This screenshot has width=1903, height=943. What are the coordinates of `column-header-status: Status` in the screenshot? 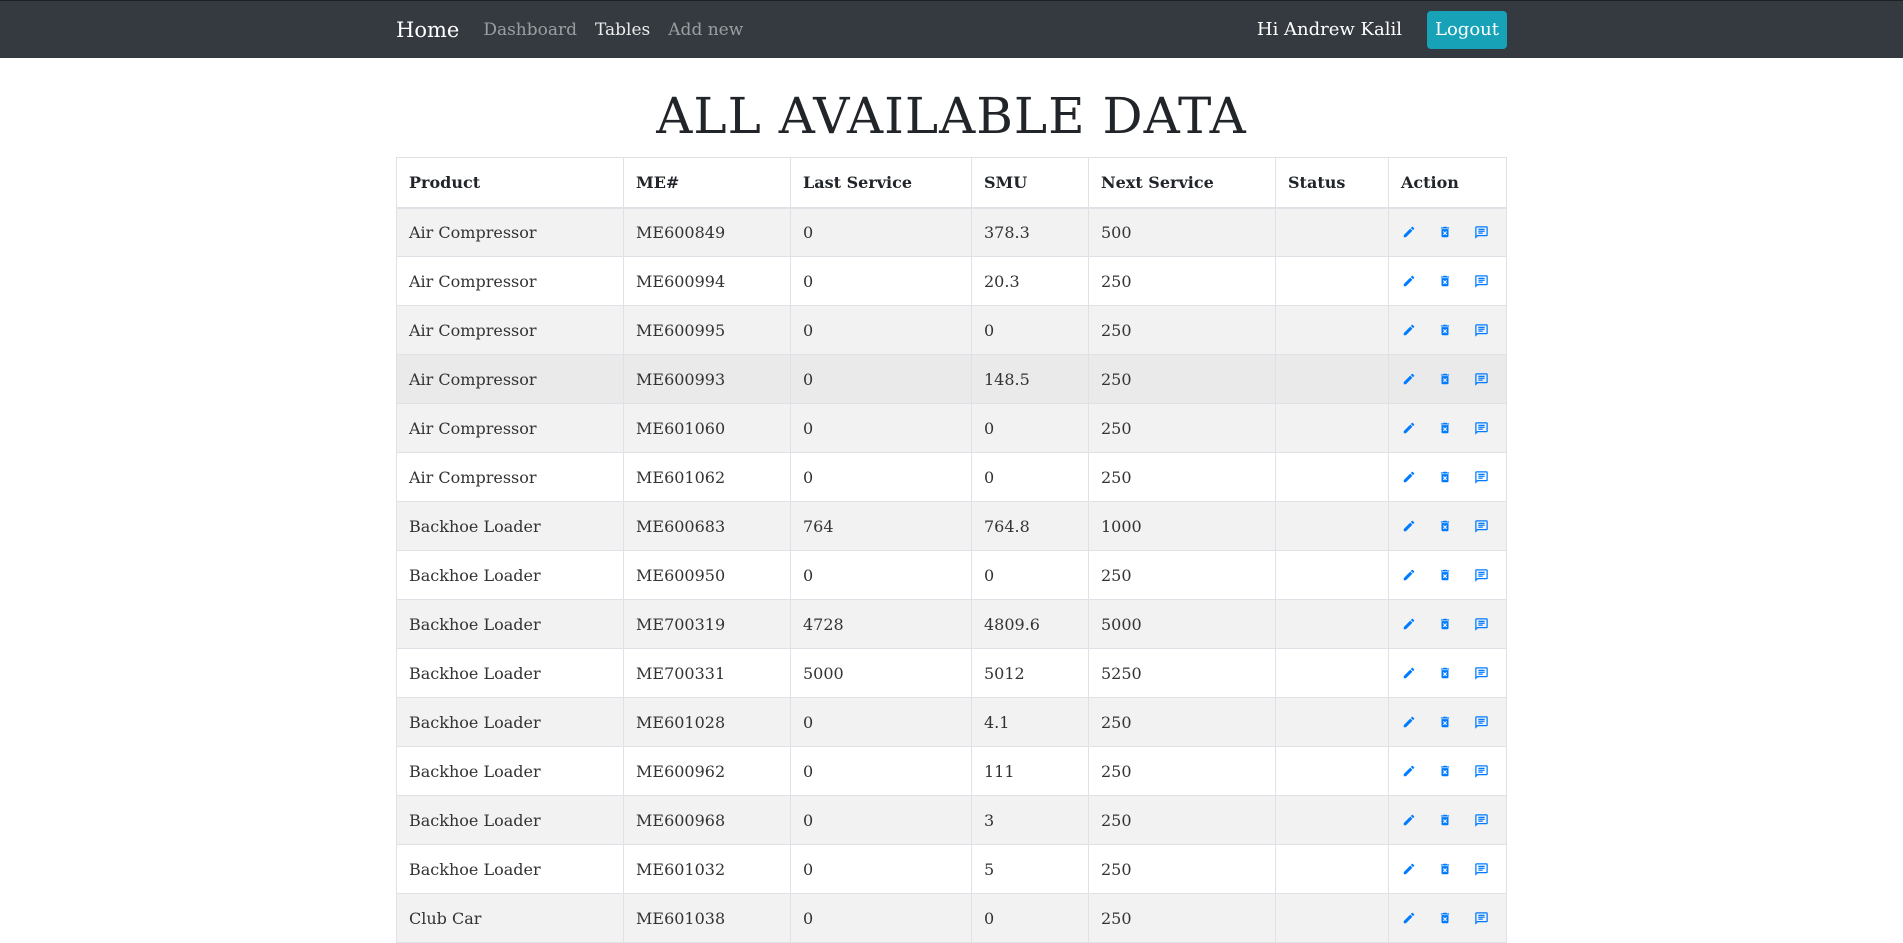 It's located at (1332, 183).